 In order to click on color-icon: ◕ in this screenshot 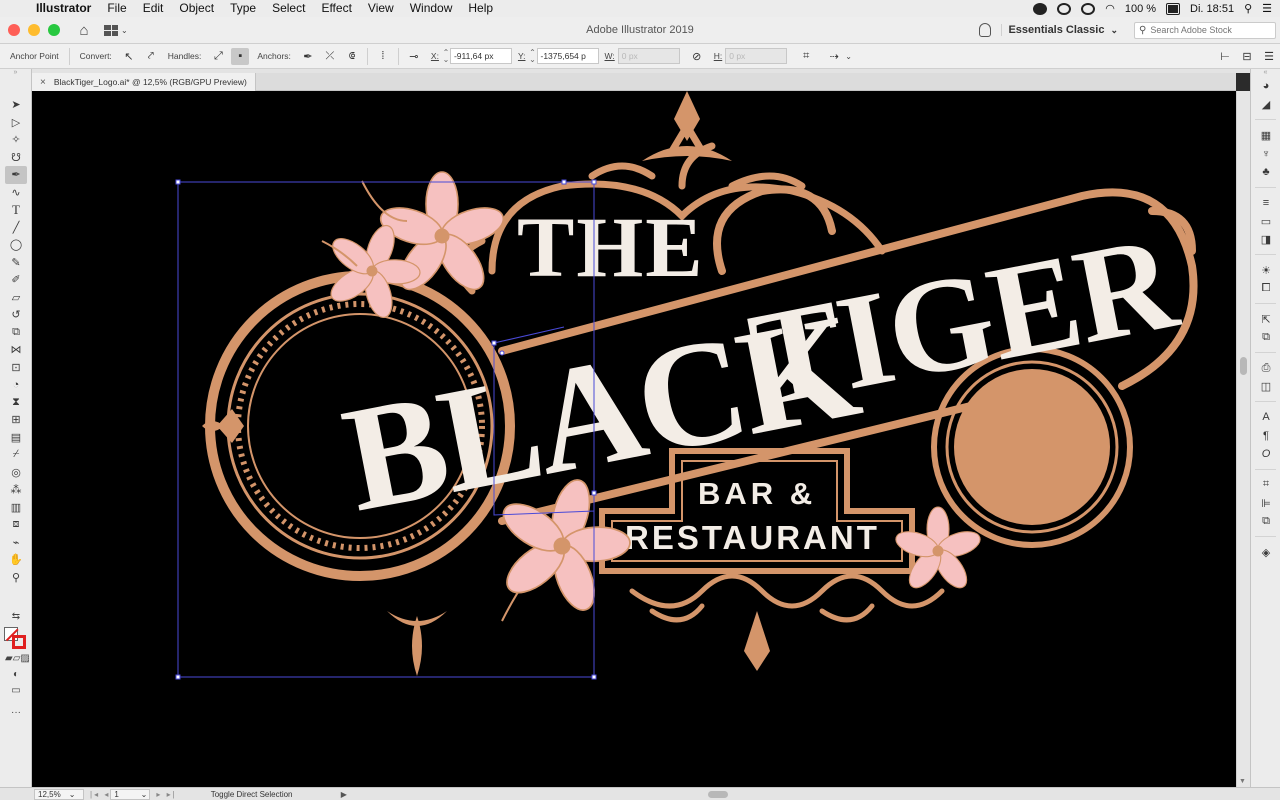, I will do `click(1265, 86)`.